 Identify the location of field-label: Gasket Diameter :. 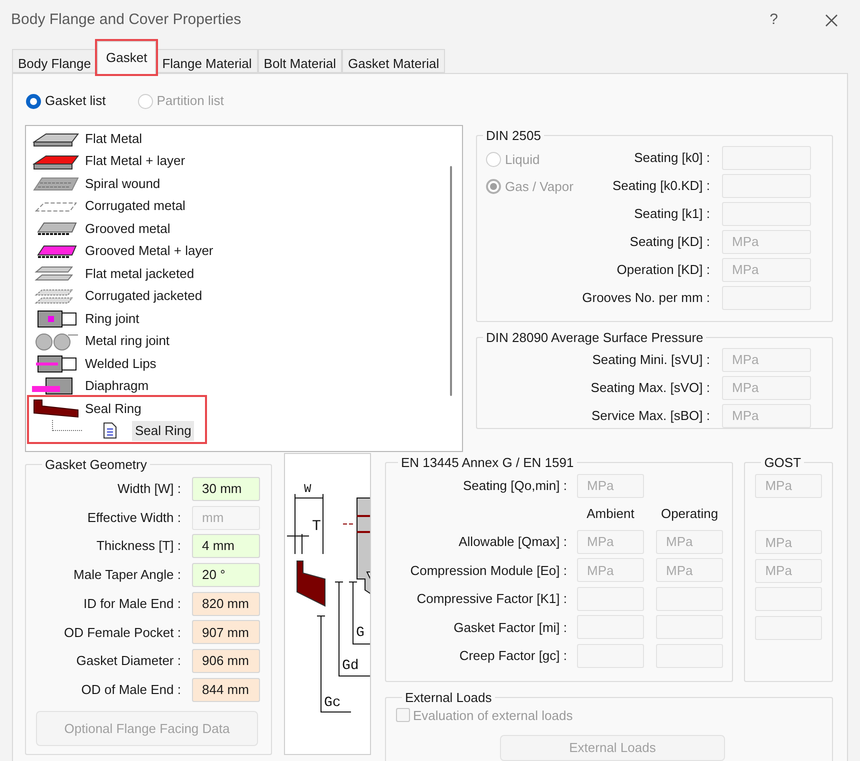
(128, 661).